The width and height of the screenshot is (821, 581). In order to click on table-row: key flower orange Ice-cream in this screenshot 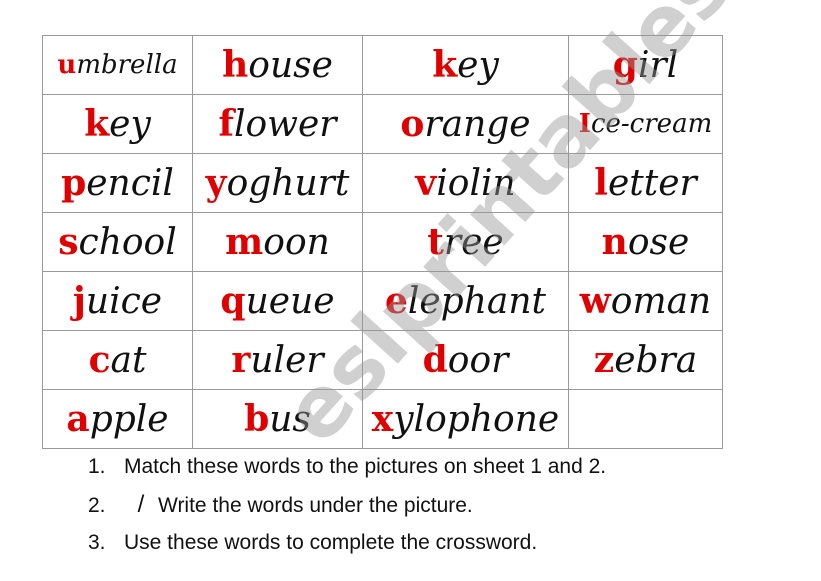, I will do `click(382, 124)`.